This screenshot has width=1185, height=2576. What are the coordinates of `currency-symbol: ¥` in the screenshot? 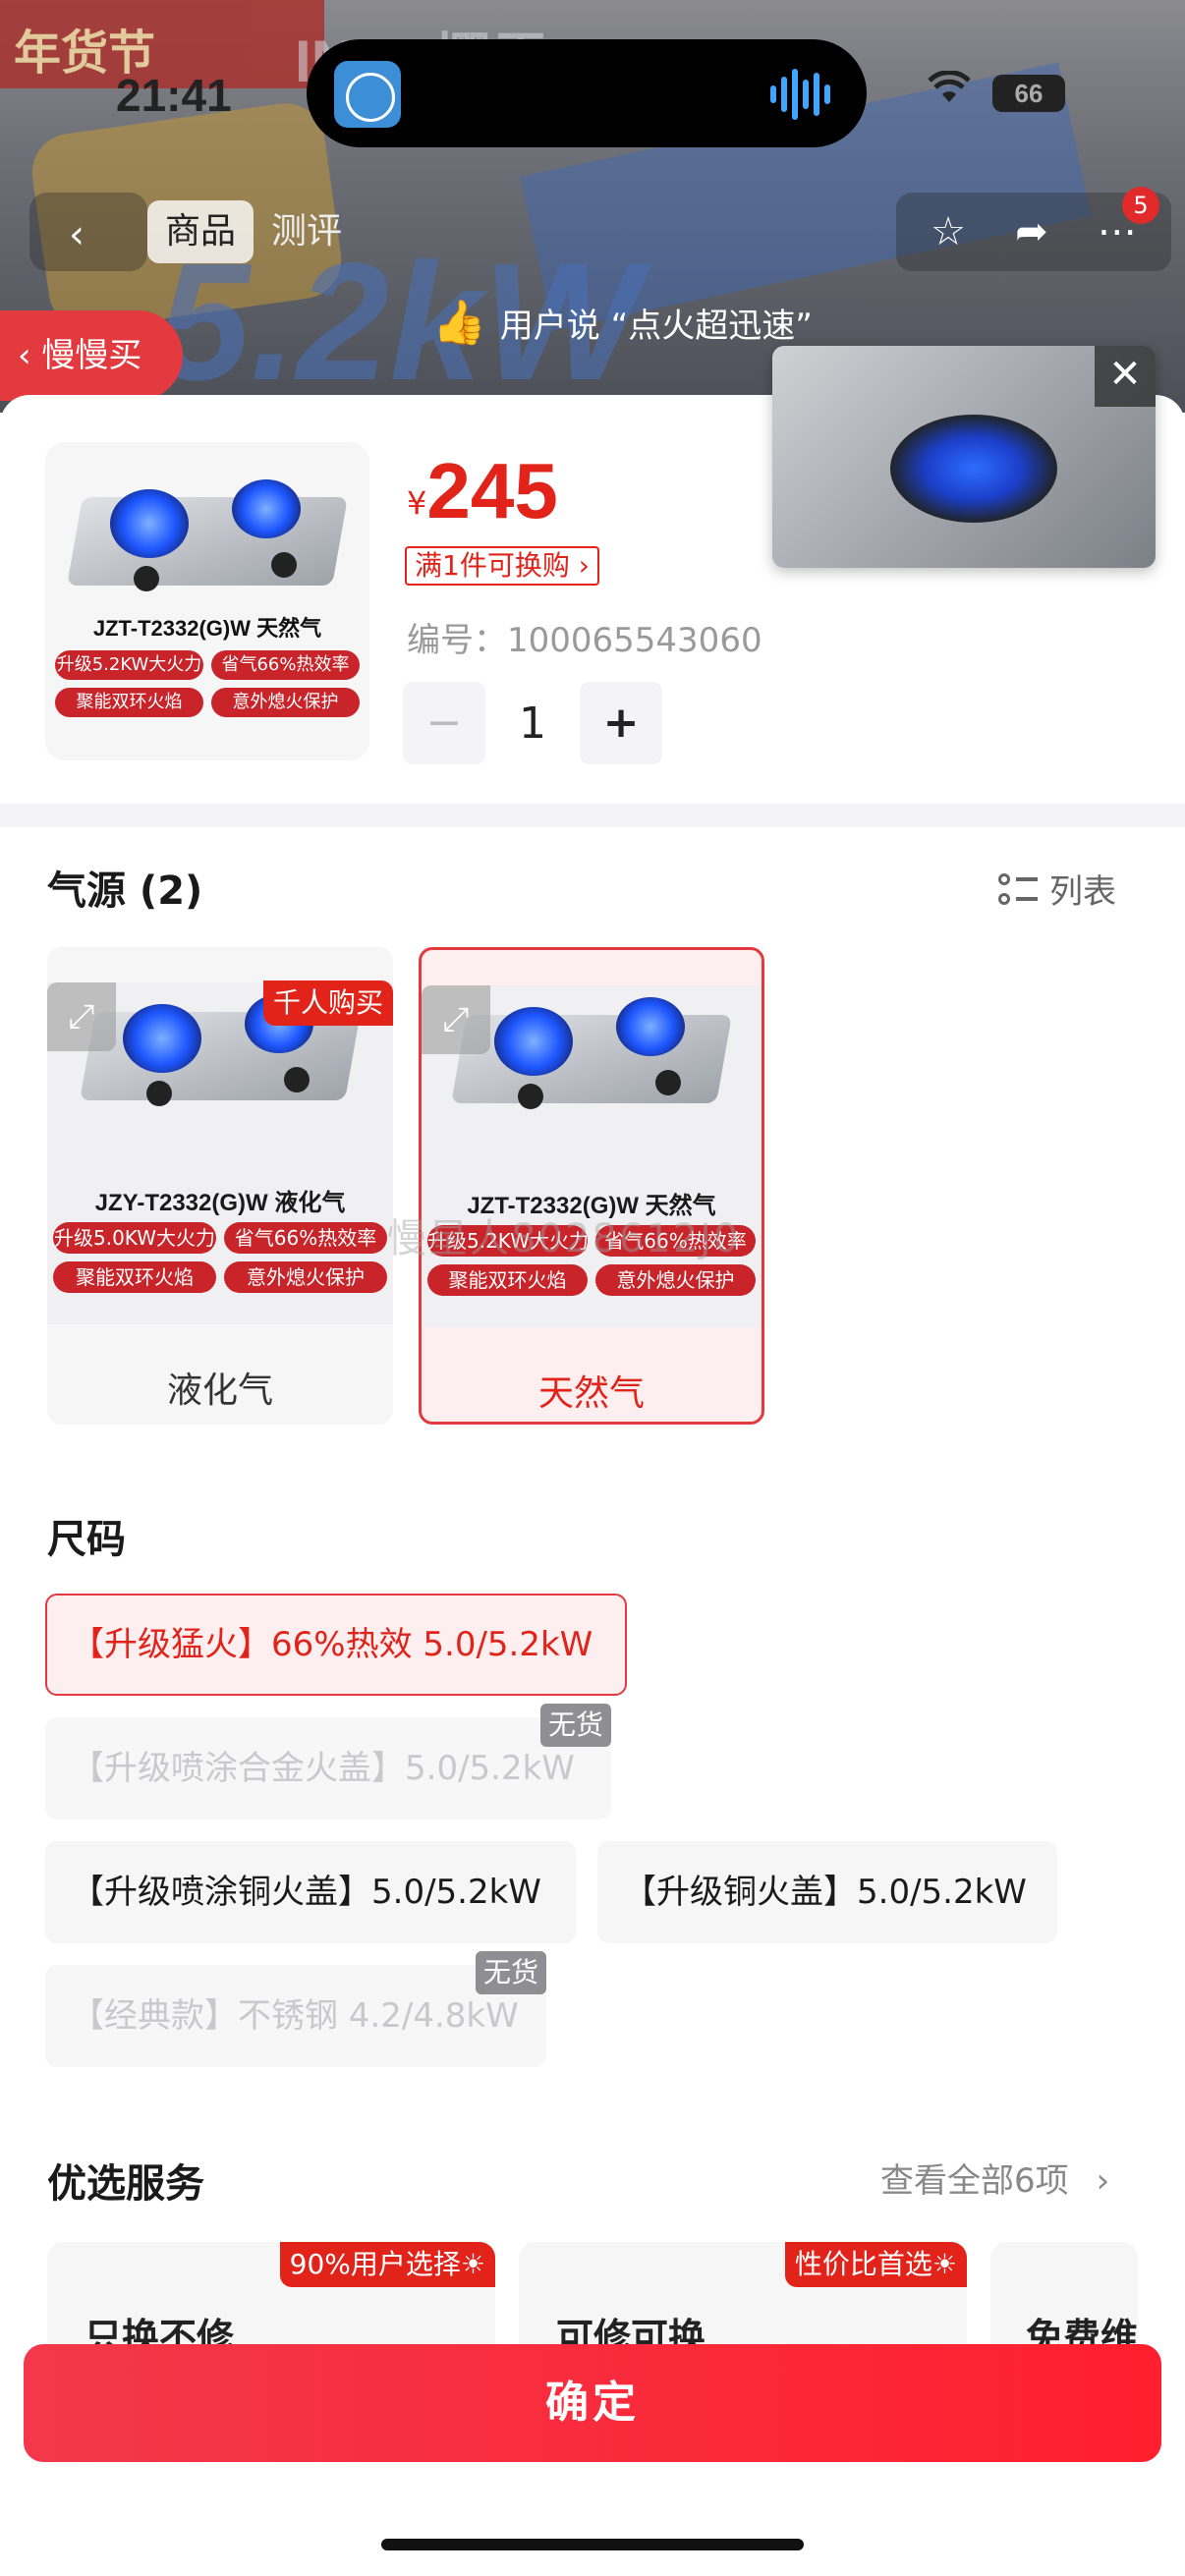 It's located at (417, 503).